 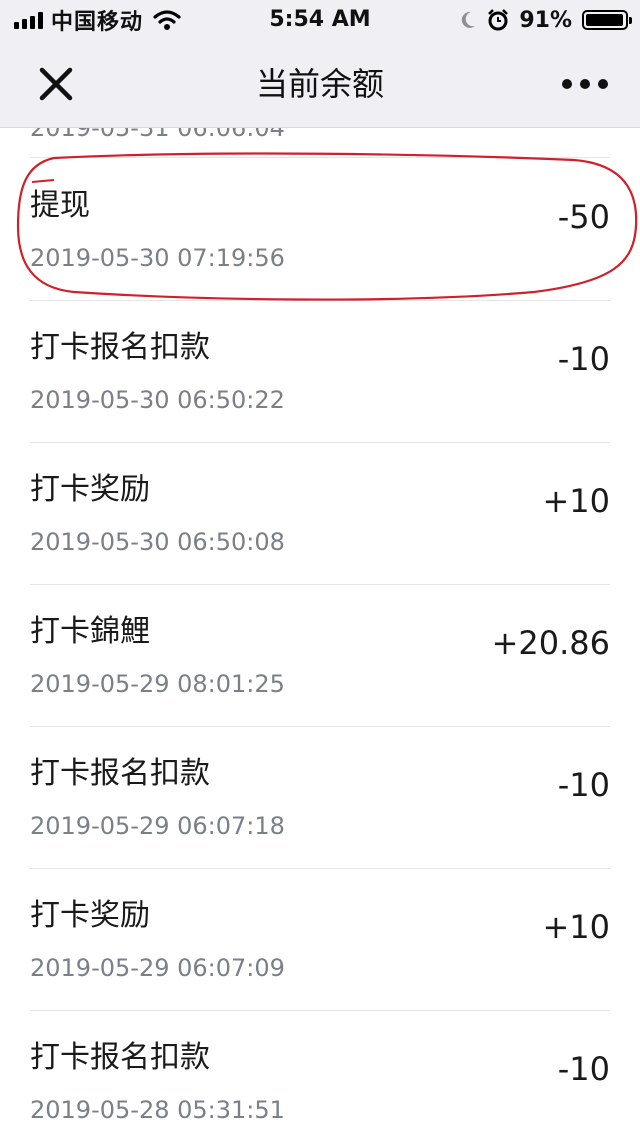 I want to click on status-right: 91%, so click(x=545, y=20).